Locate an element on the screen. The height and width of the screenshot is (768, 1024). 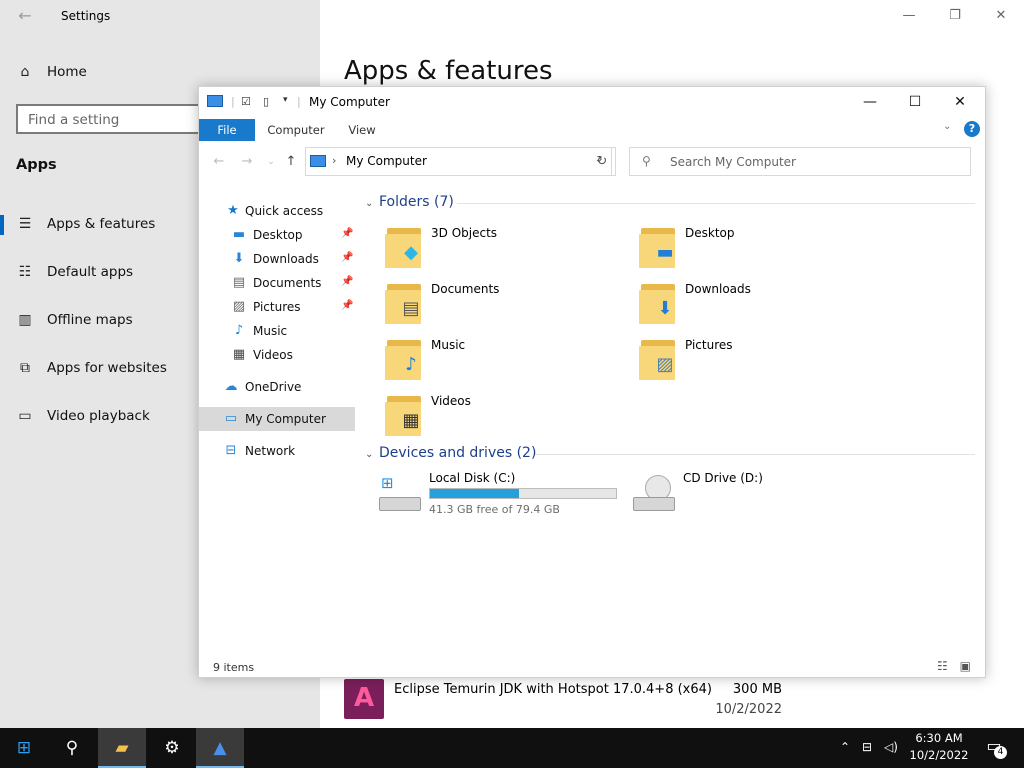
folder-music: ♪ Music is located at coordinates (505, 362).